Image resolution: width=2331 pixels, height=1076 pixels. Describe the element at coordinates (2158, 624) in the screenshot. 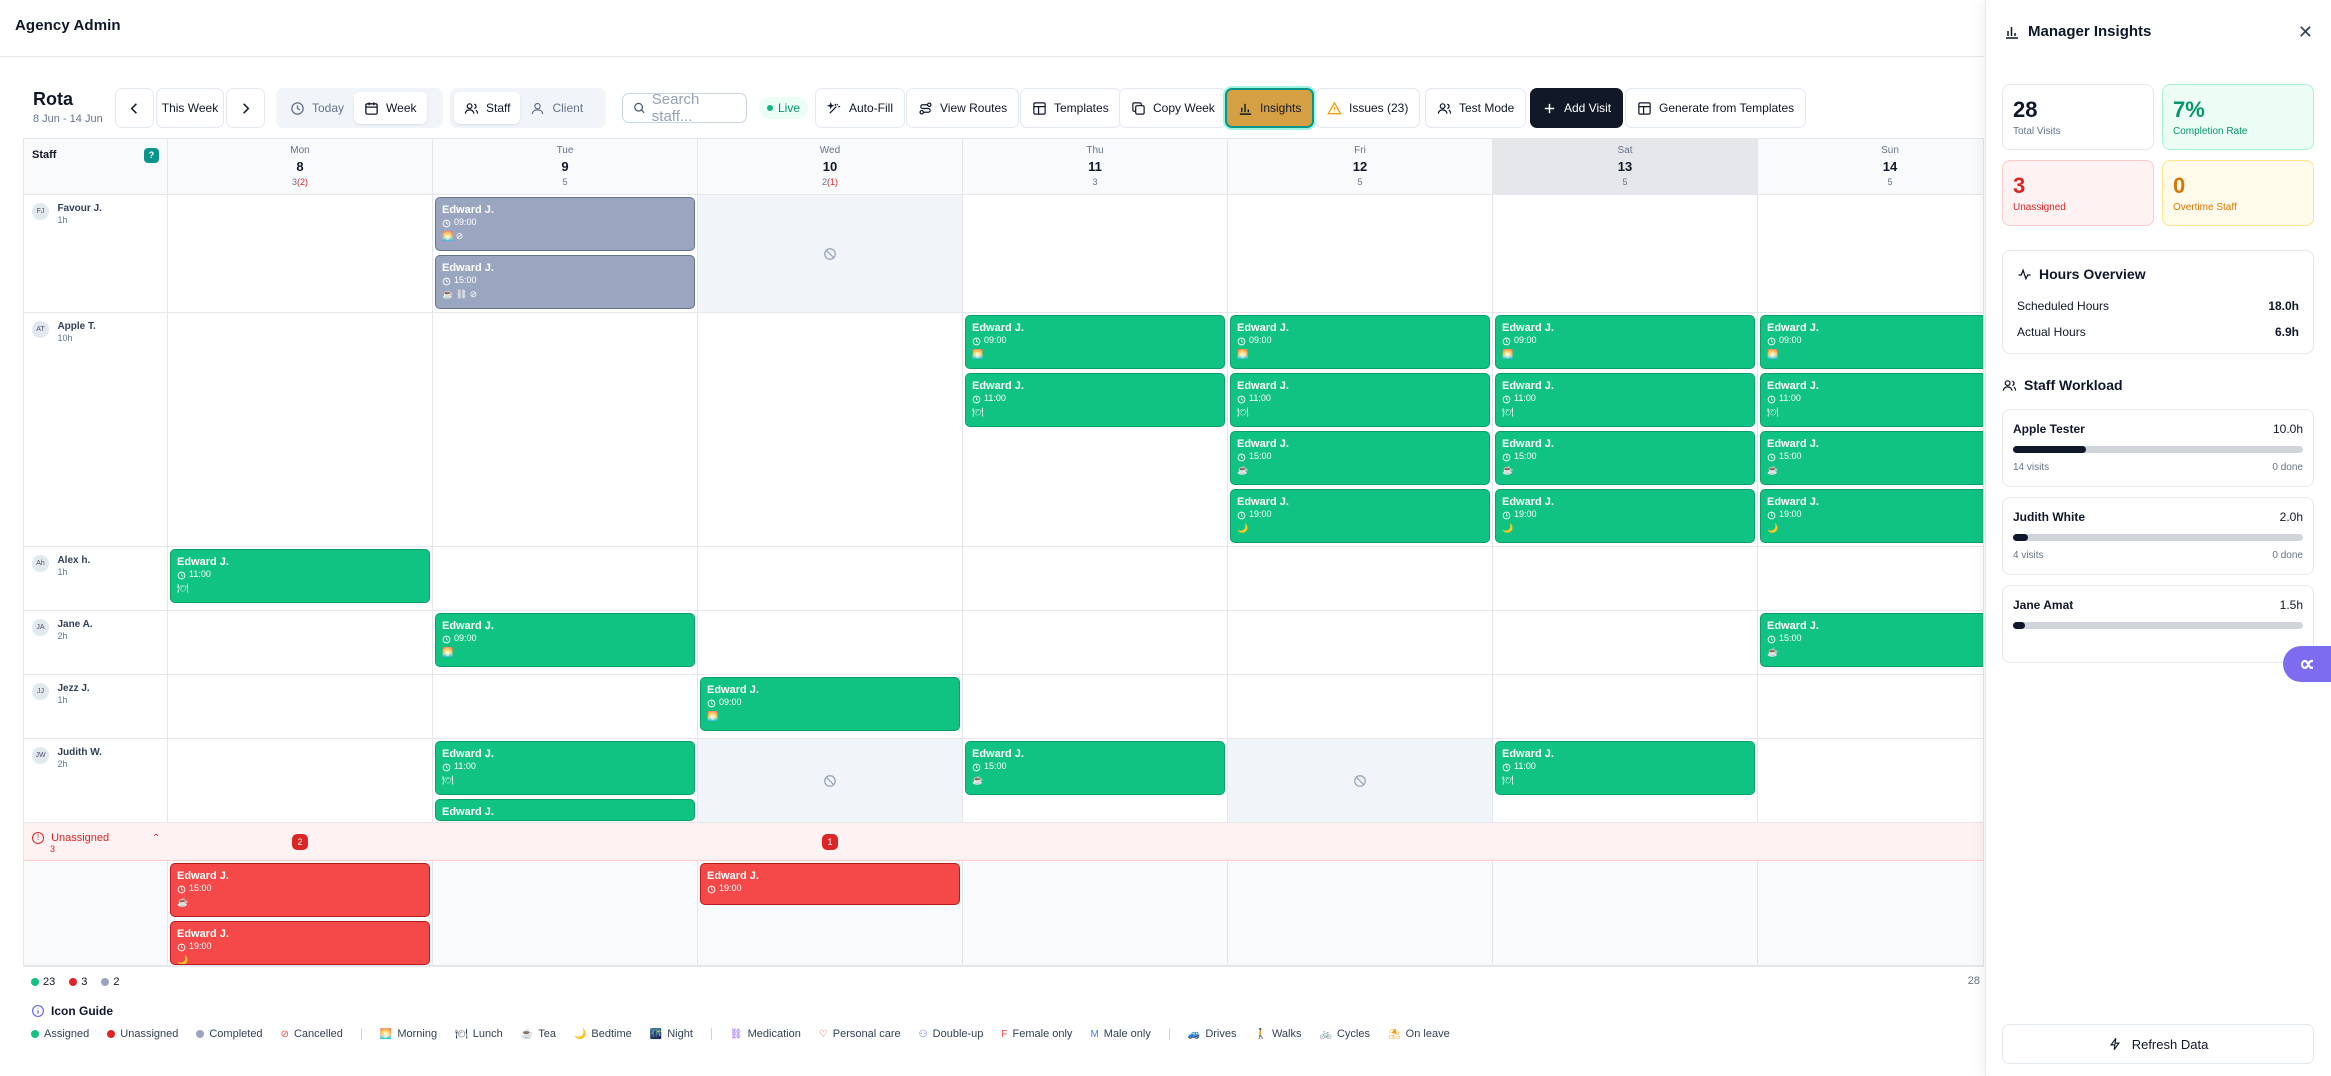

I see `workload-card: Jane Amat 1.5h` at that location.